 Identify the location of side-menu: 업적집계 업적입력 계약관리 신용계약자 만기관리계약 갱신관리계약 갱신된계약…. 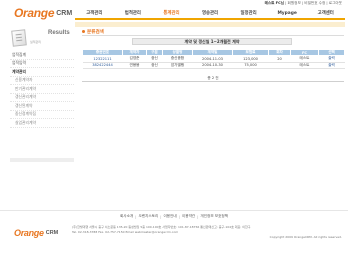
(42, 89).